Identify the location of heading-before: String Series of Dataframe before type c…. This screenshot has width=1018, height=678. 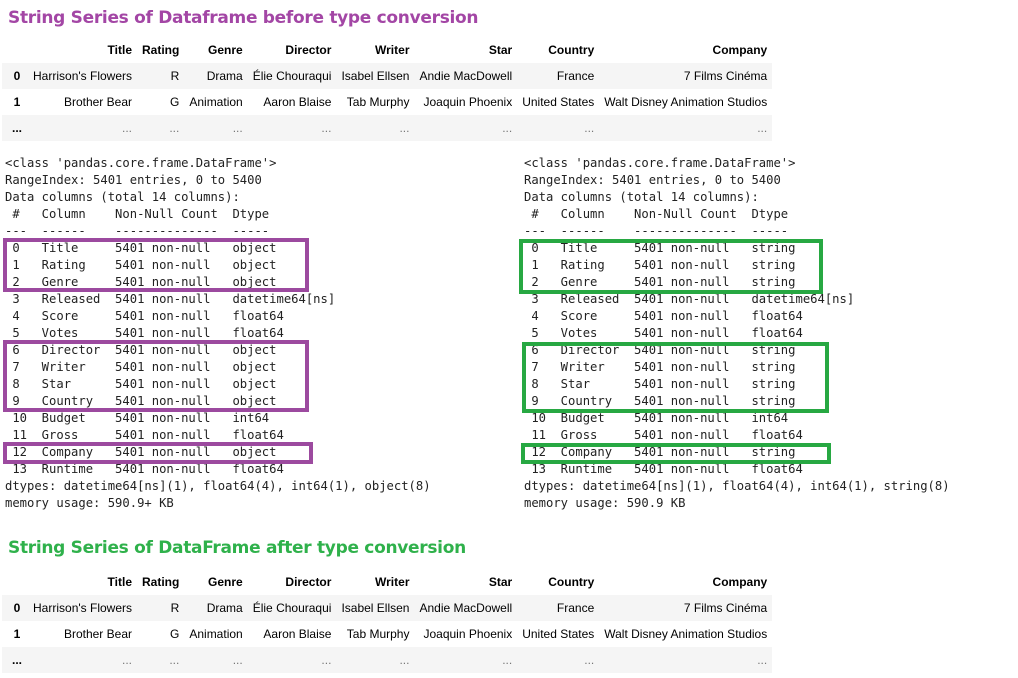
(243, 18).